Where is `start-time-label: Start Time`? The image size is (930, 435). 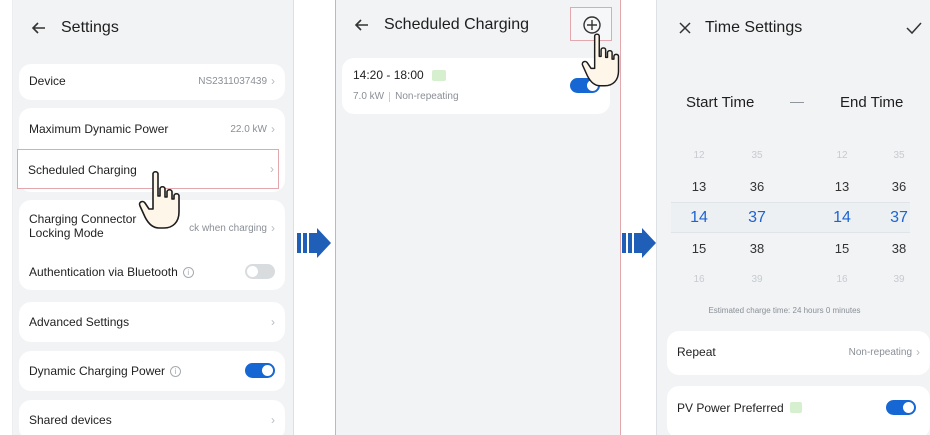 start-time-label: Start Time is located at coordinates (720, 102).